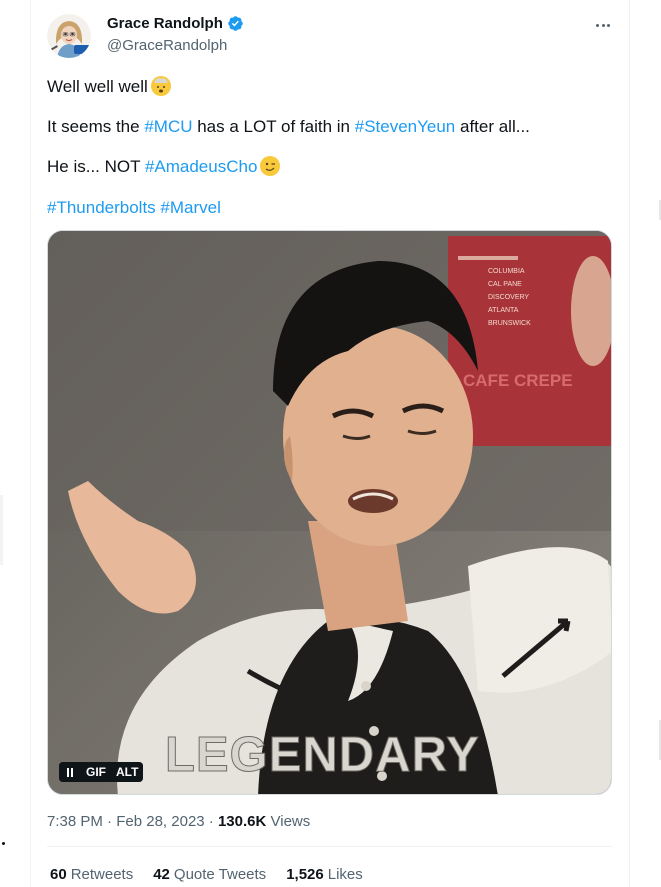 The height and width of the screenshot is (887, 661). I want to click on timeline-border-right, so click(629, 443).